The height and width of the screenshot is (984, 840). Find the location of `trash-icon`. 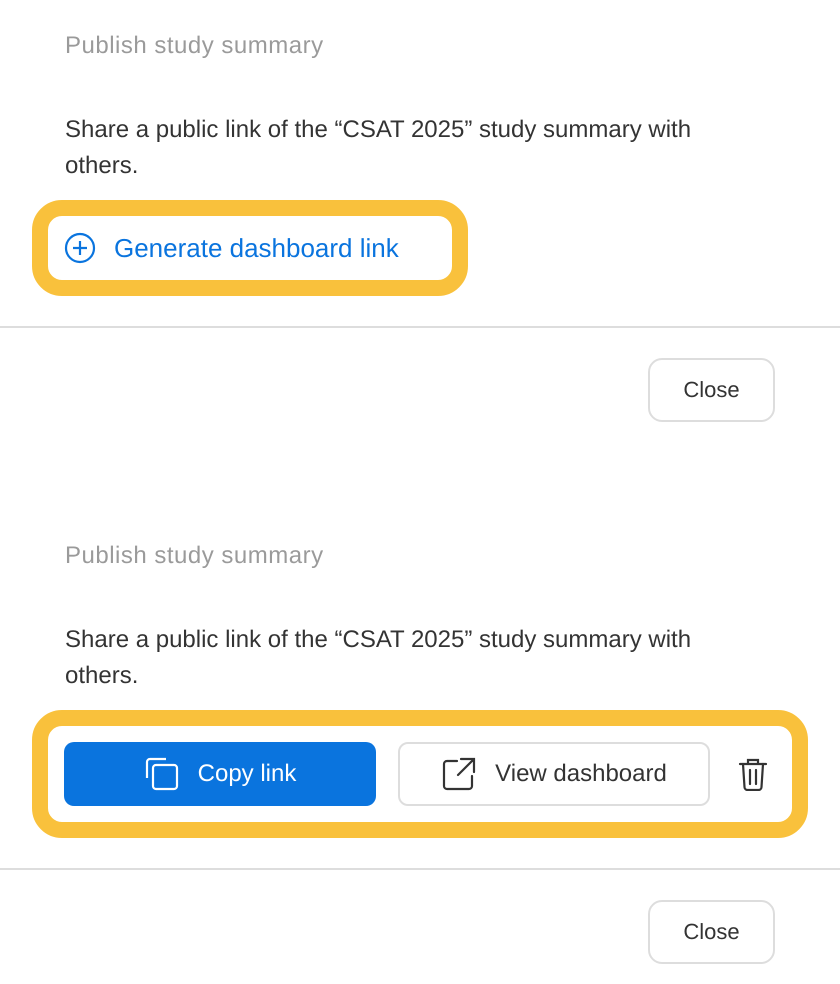

trash-icon is located at coordinates (753, 774).